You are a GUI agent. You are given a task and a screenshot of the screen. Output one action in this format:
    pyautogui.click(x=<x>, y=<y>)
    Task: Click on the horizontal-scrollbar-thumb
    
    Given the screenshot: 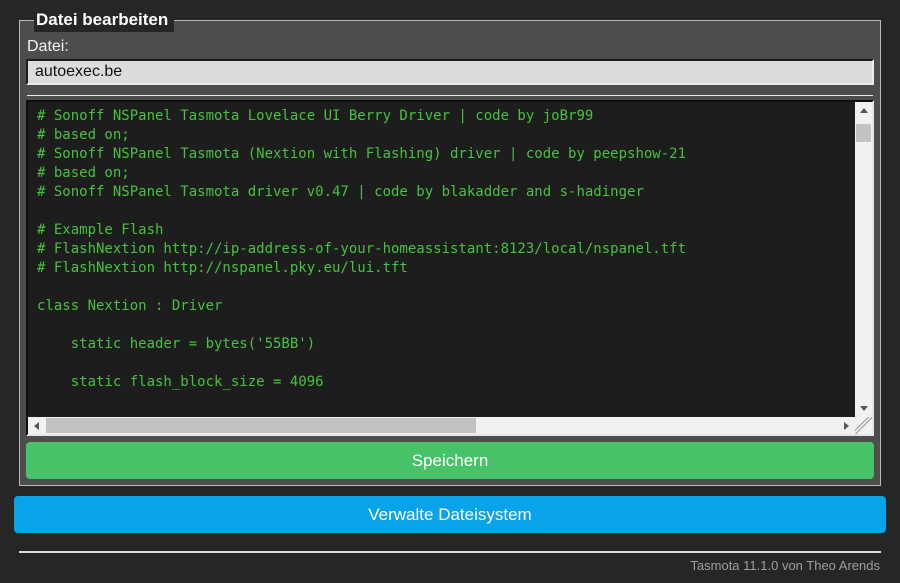 What is the action you would take?
    pyautogui.click(x=261, y=425)
    